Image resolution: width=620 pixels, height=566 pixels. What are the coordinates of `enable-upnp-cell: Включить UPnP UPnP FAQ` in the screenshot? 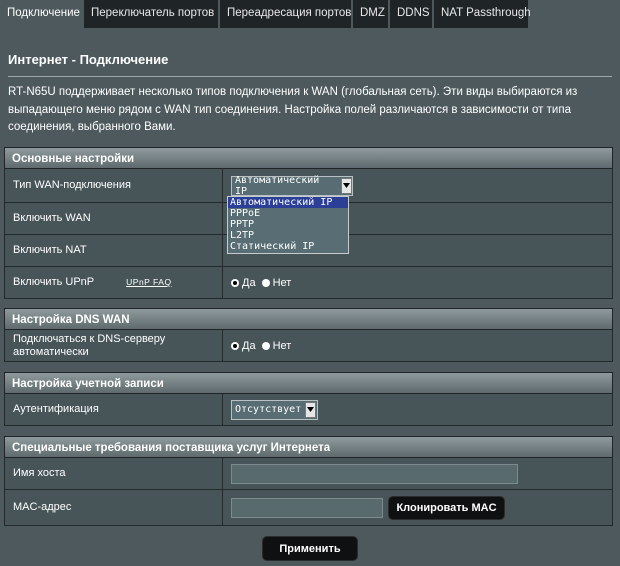 It's located at (114, 282).